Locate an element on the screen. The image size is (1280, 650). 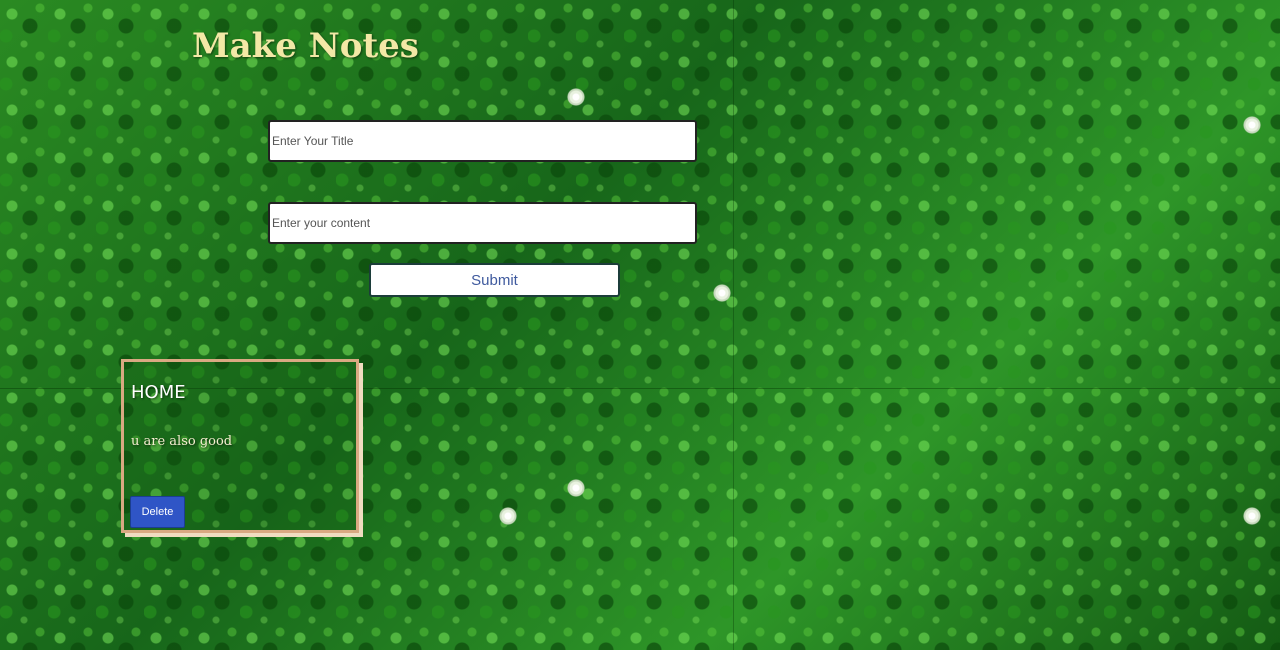
note-card: HOME u are also good Delete is located at coordinates (240, 446).